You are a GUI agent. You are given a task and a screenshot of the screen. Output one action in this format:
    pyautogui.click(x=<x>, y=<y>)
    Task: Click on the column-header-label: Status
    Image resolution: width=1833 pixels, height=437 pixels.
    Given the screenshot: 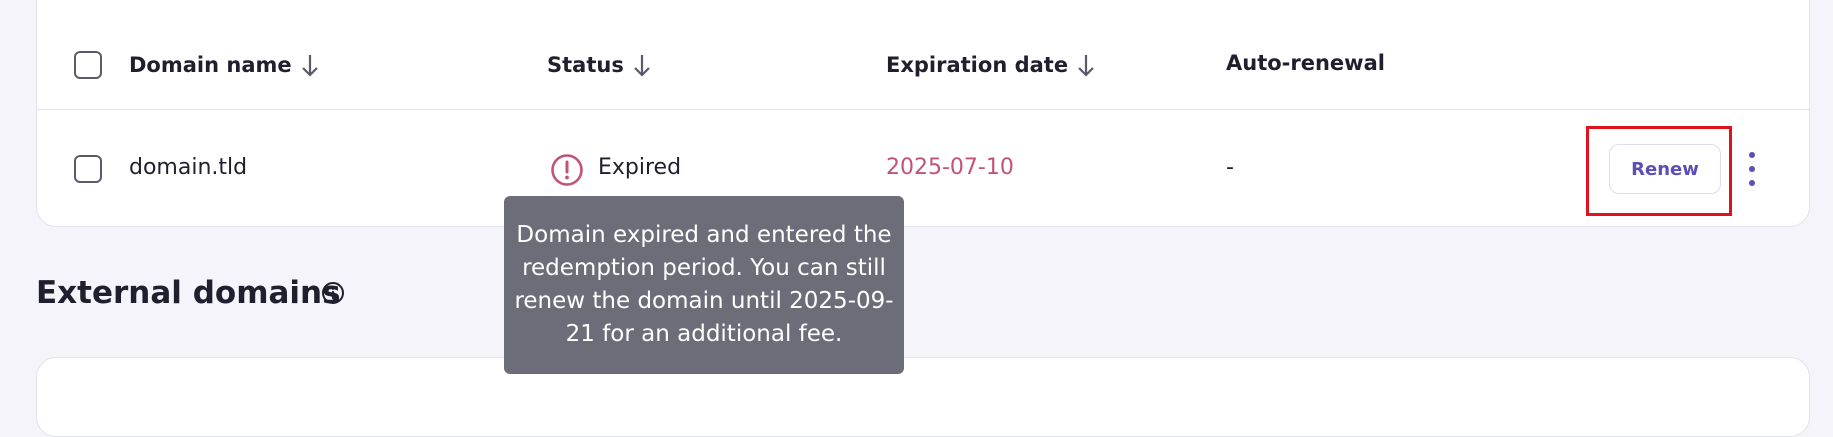 What is the action you would take?
    pyautogui.click(x=585, y=65)
    